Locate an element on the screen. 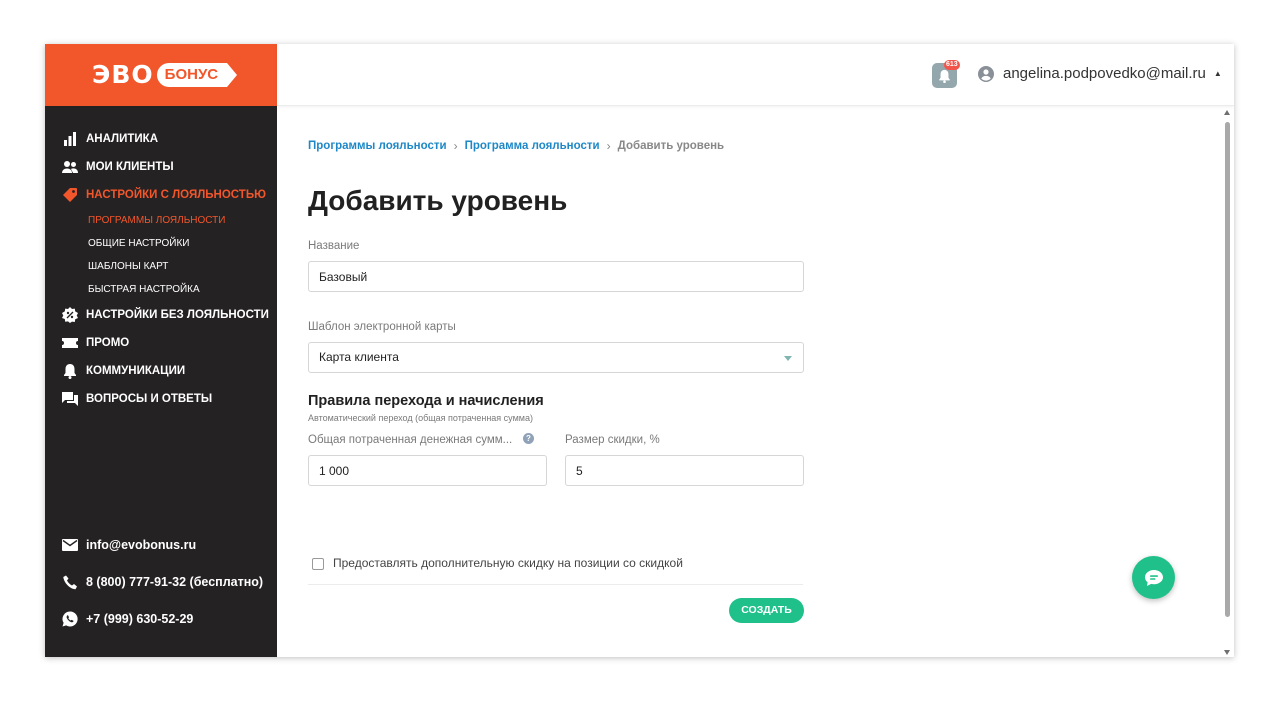 Image resolution: width=1280 pixels, height=701 pixels. breadcrumb-current: Добавить уровень is located at coordinates (671, 146).